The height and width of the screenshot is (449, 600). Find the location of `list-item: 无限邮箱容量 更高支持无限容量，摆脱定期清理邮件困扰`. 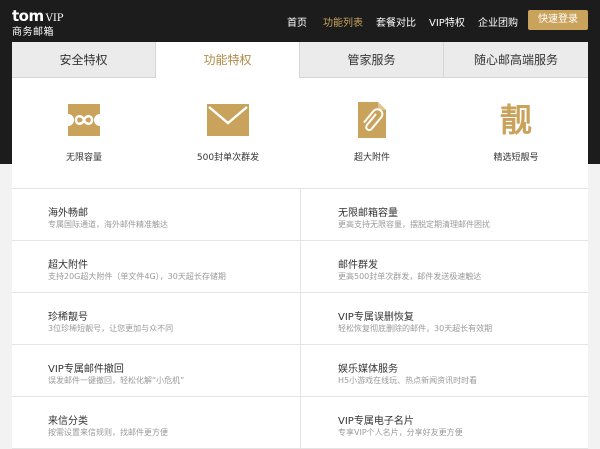

list-item: 无限邮箱容量 更高支持无限容量，摆脱定期清理邮件困扰 is located at coordinates (444, 215).